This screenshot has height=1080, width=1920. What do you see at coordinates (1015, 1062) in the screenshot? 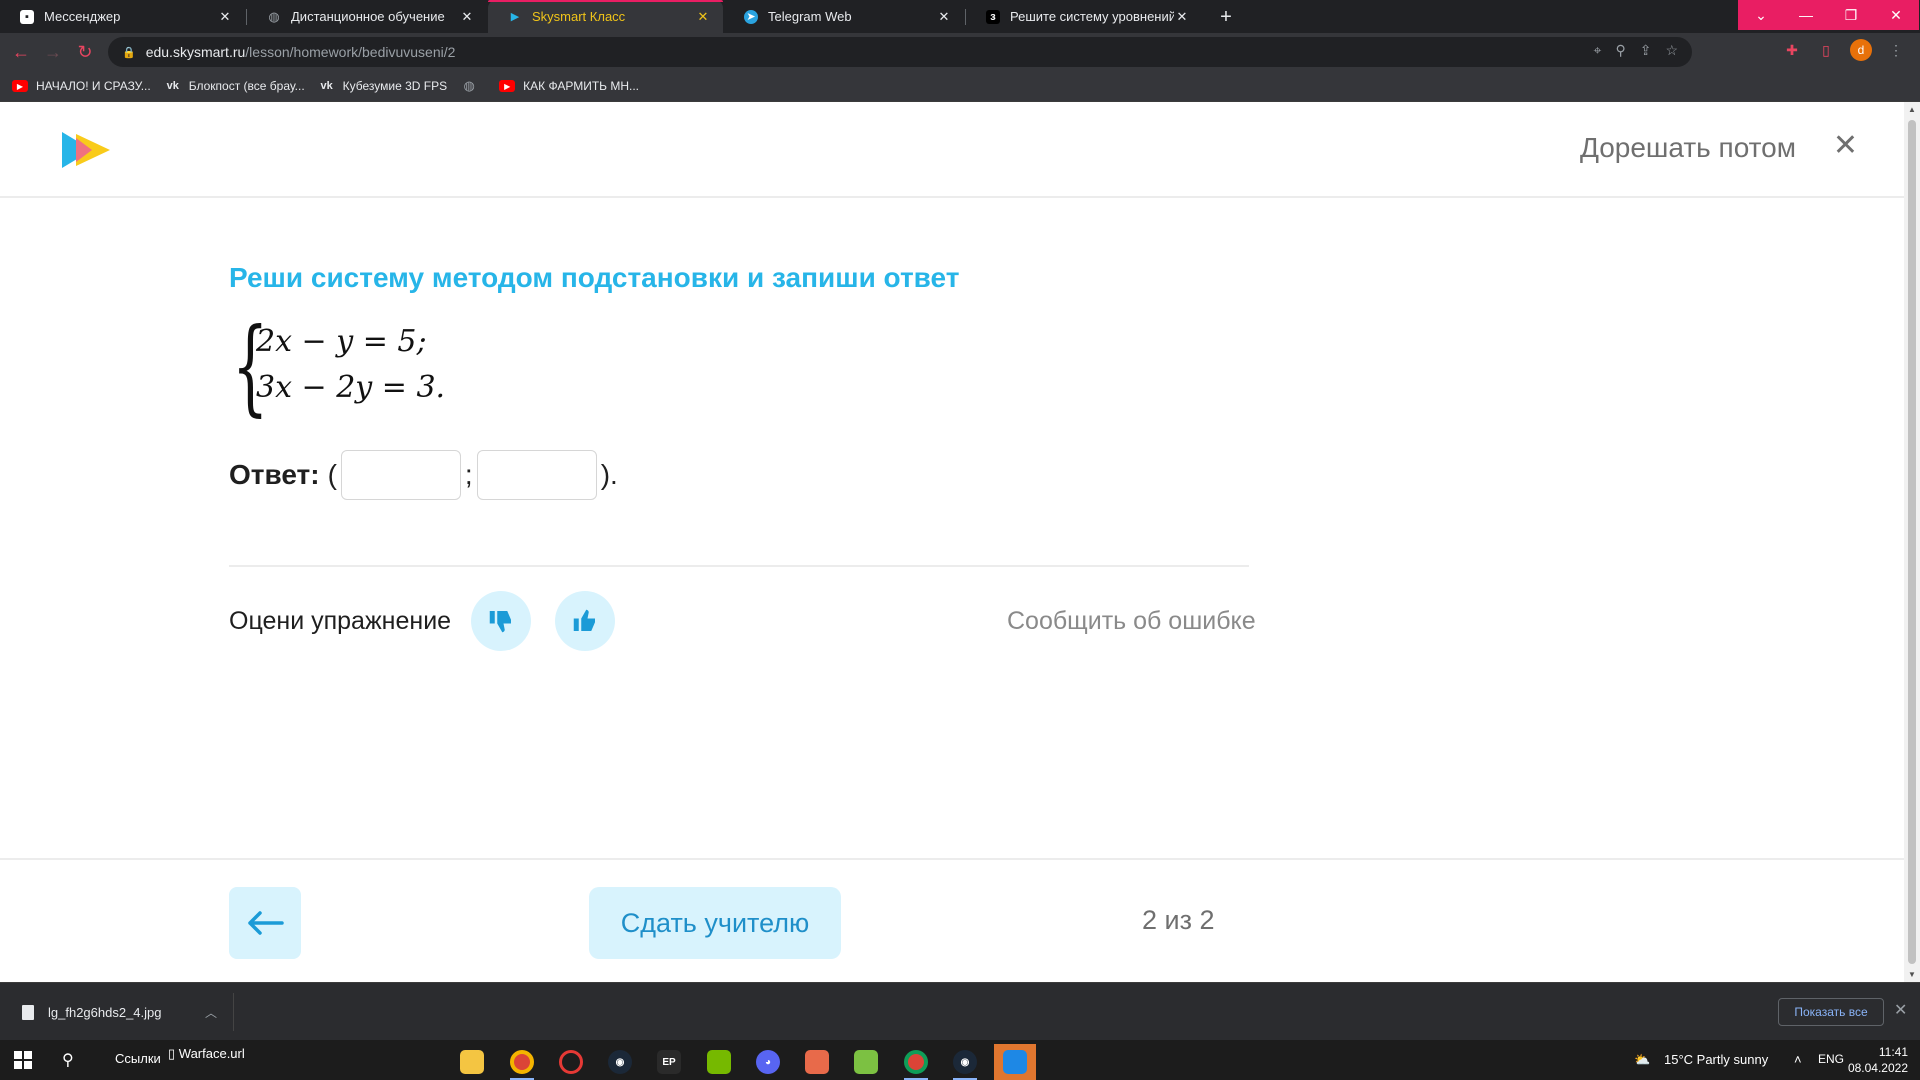
I see `taskbar-warface` at bounding box center [1015, 1062].